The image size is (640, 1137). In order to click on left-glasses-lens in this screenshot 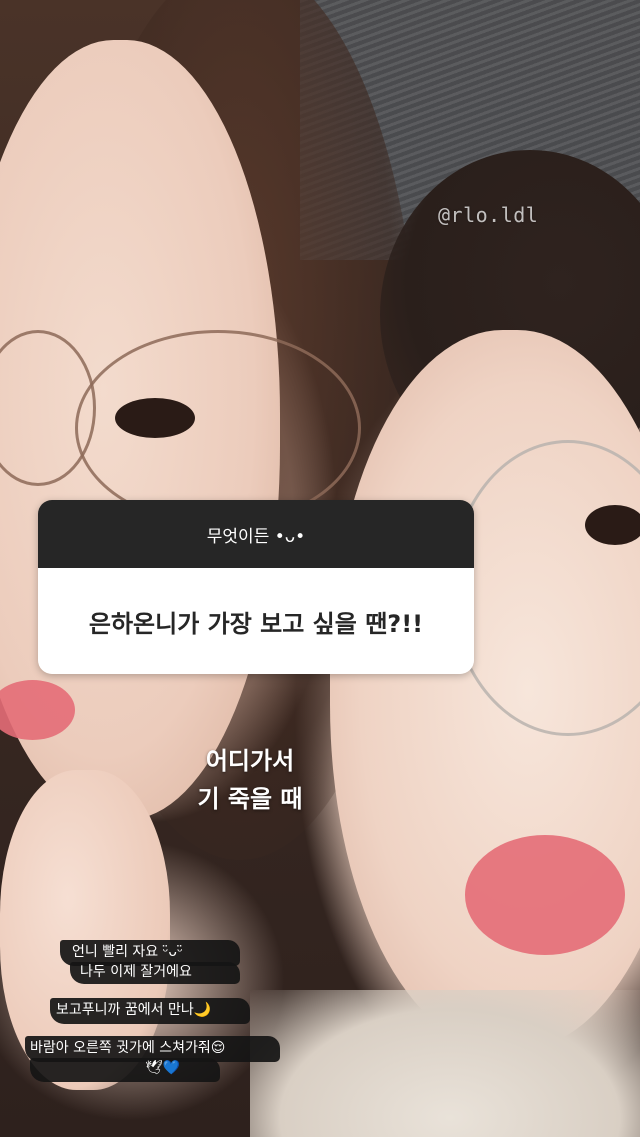, I will do `click(218, 428)`.